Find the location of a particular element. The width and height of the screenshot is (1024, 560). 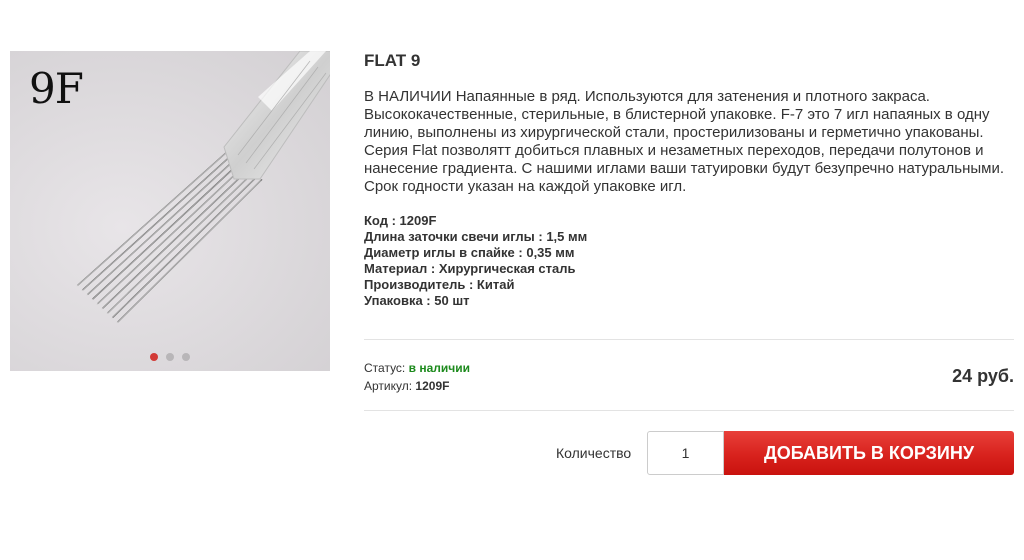

add-to-cart-button: ДОБАВИТЬ В КОРЗИНУ is located at coordinates (869, 453).